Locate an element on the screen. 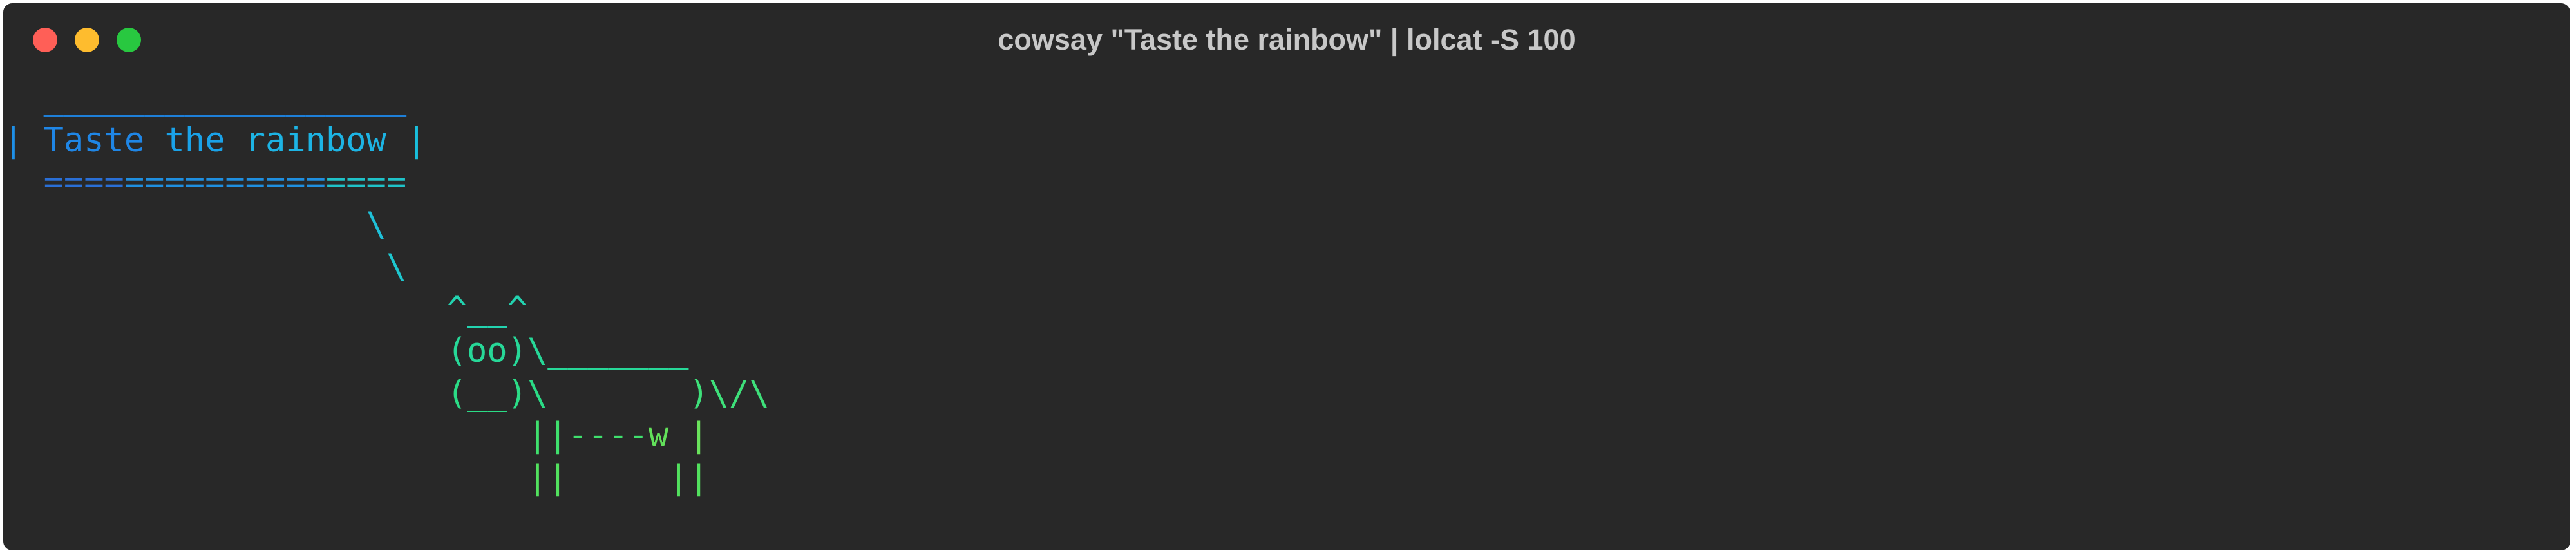  terminal-text-segment: (__)\ is located at coordinates (346, 393).